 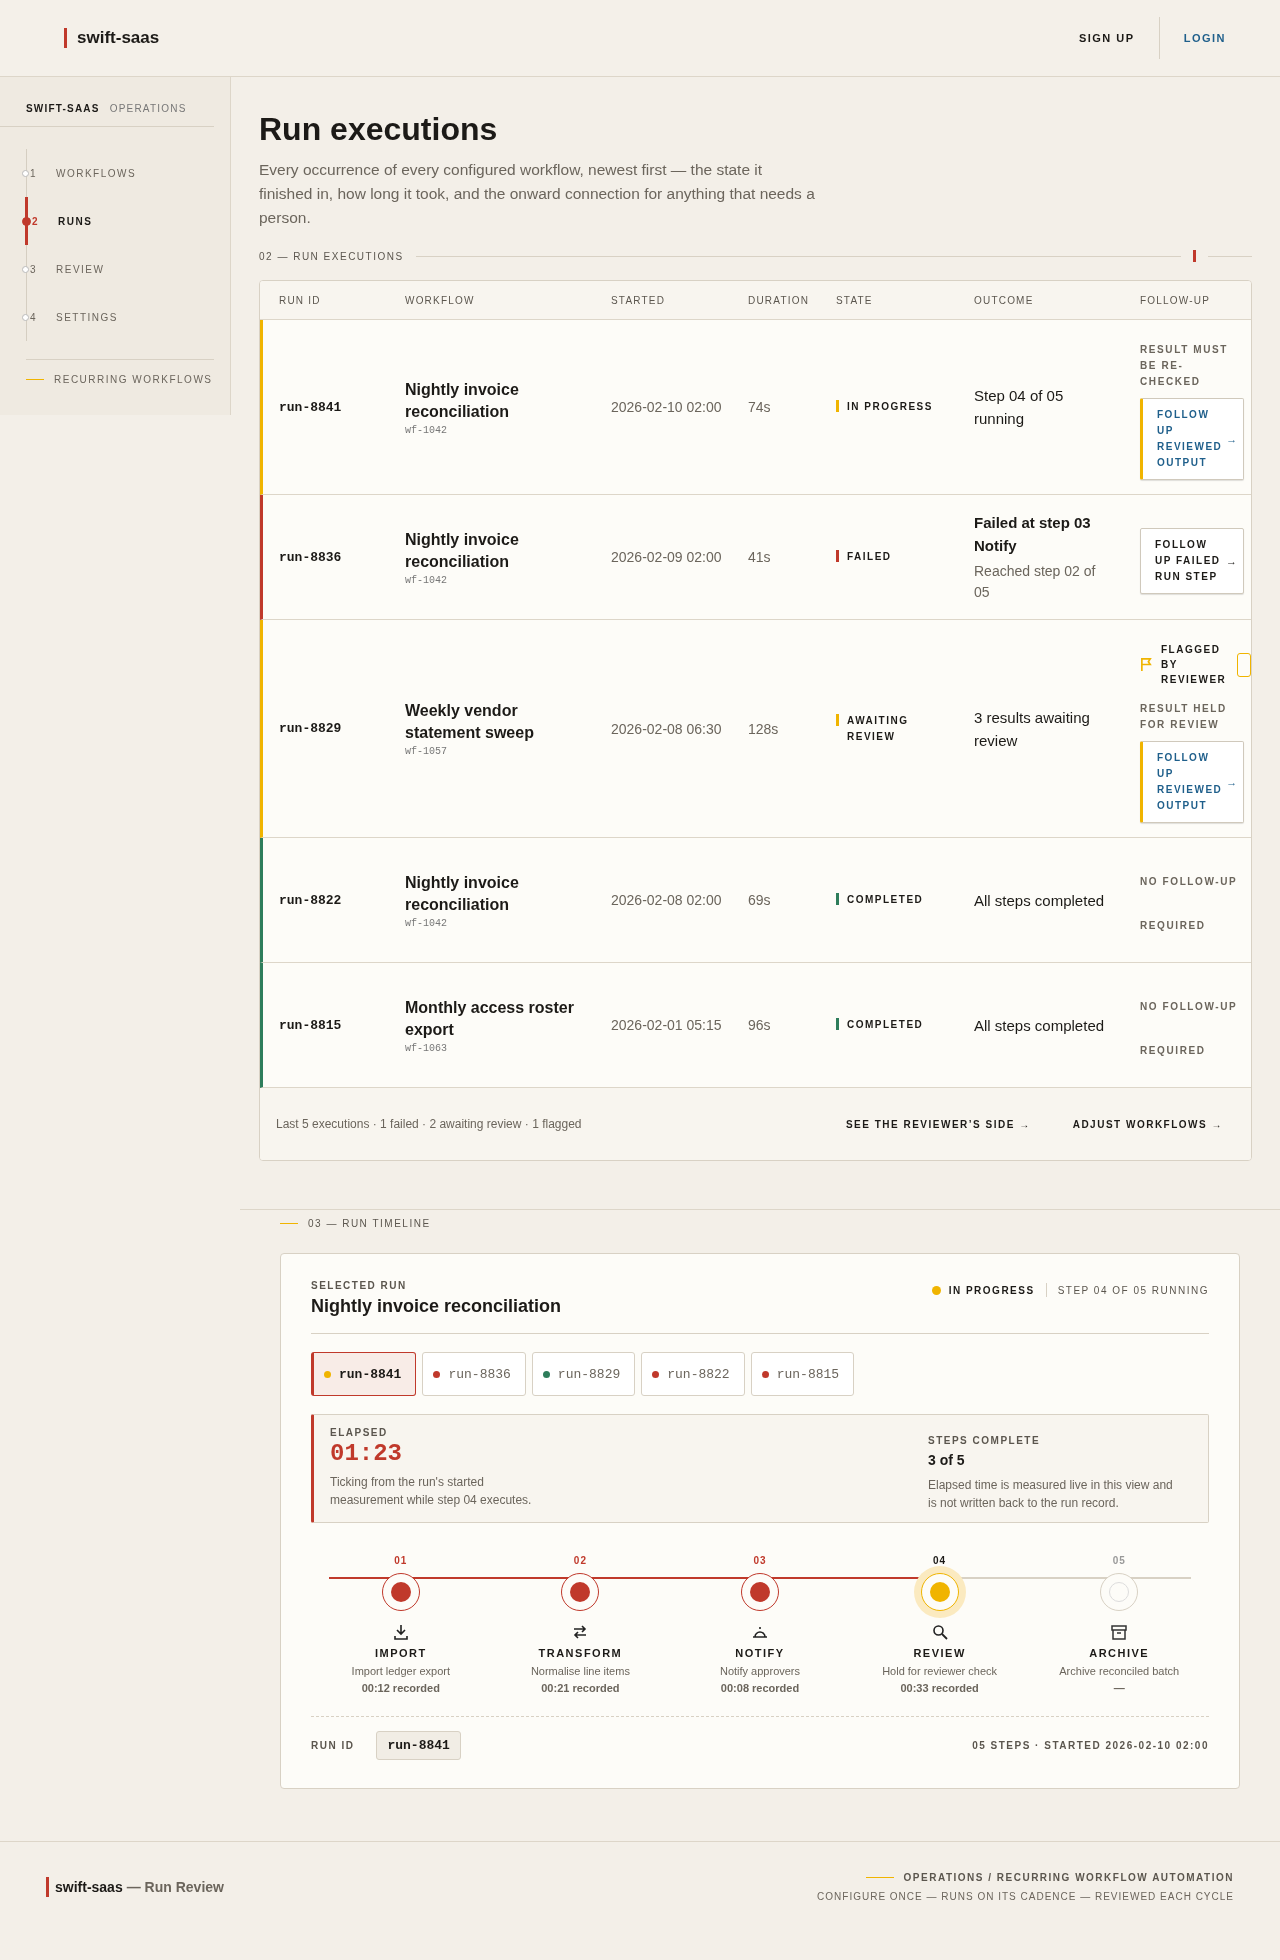 I want to click on follow-up-note: RESULT MUST BE RE-CHECKED, so click(x=1184, y=366).